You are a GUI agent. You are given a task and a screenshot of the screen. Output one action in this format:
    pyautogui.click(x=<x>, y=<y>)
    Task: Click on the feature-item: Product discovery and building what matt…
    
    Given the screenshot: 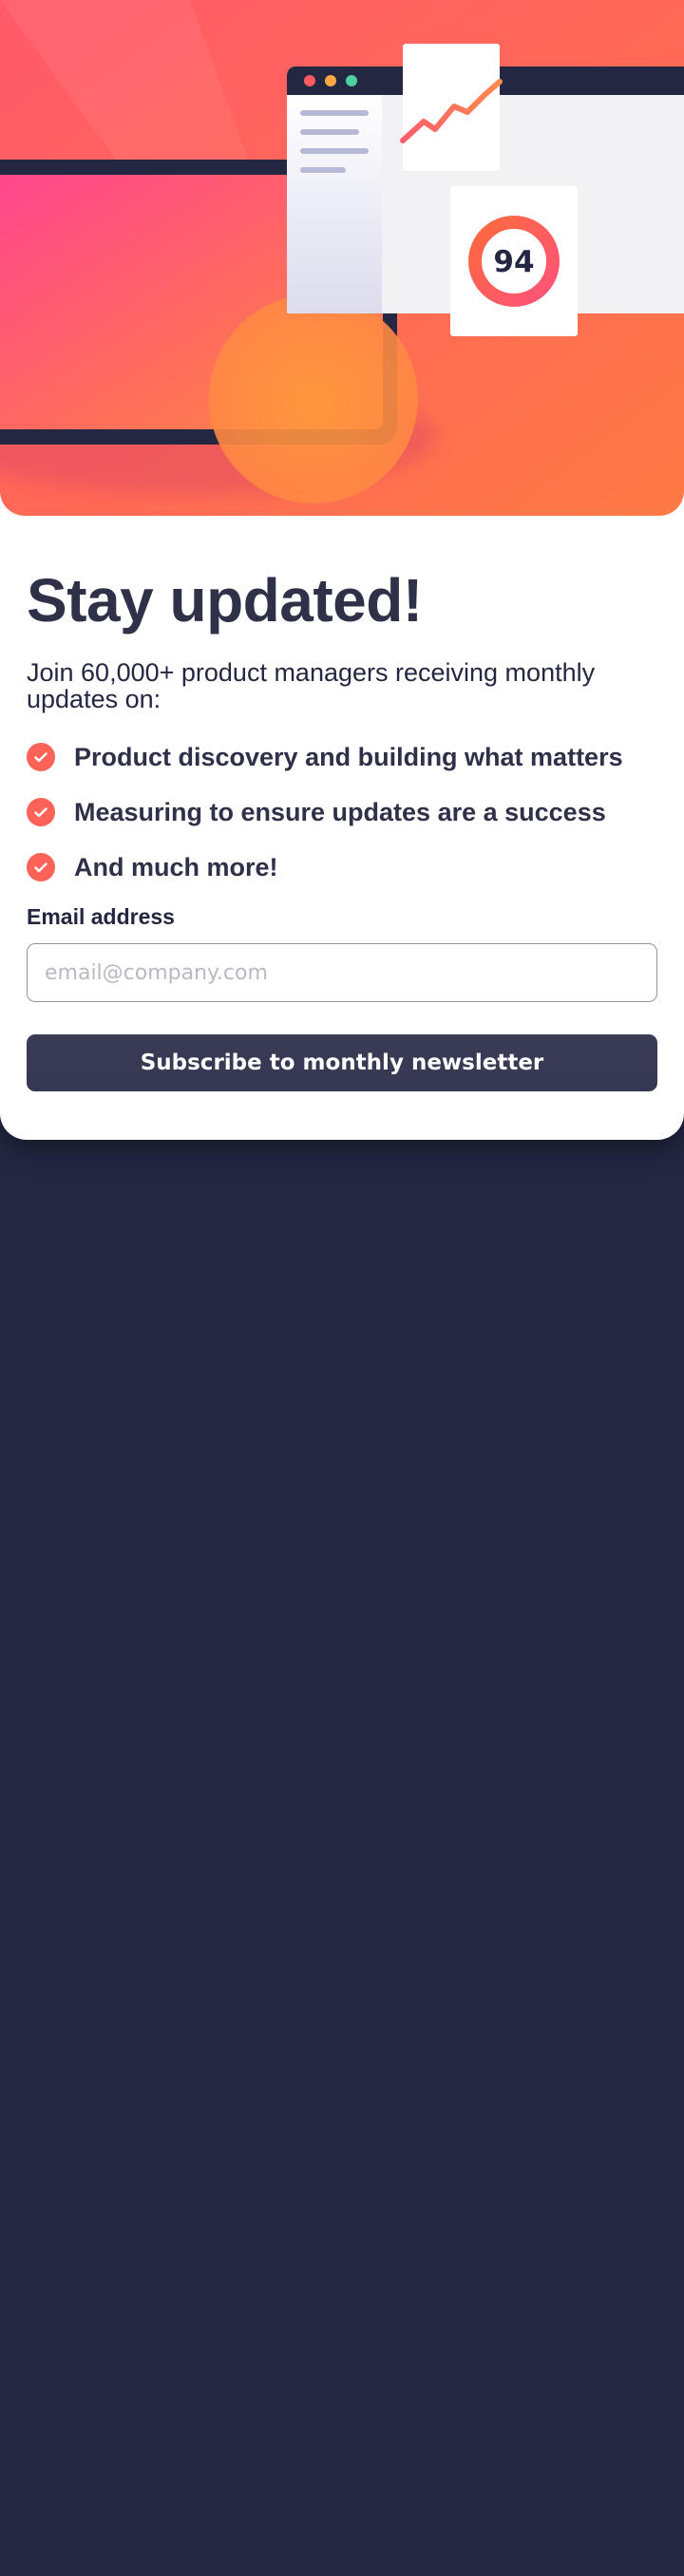 What is the action you would take?
    pyautogui.click(x=342, y=757)
    